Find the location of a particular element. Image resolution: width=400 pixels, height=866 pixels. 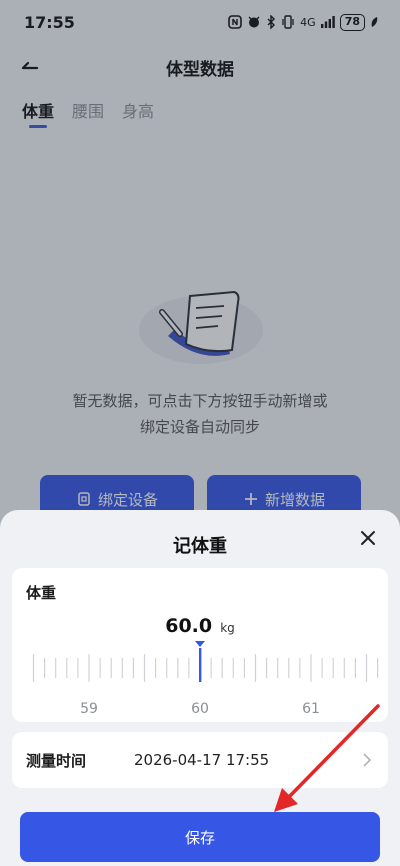

measure-time-value: 2026-04-17 17:55 is located at coordinates (202, 760).